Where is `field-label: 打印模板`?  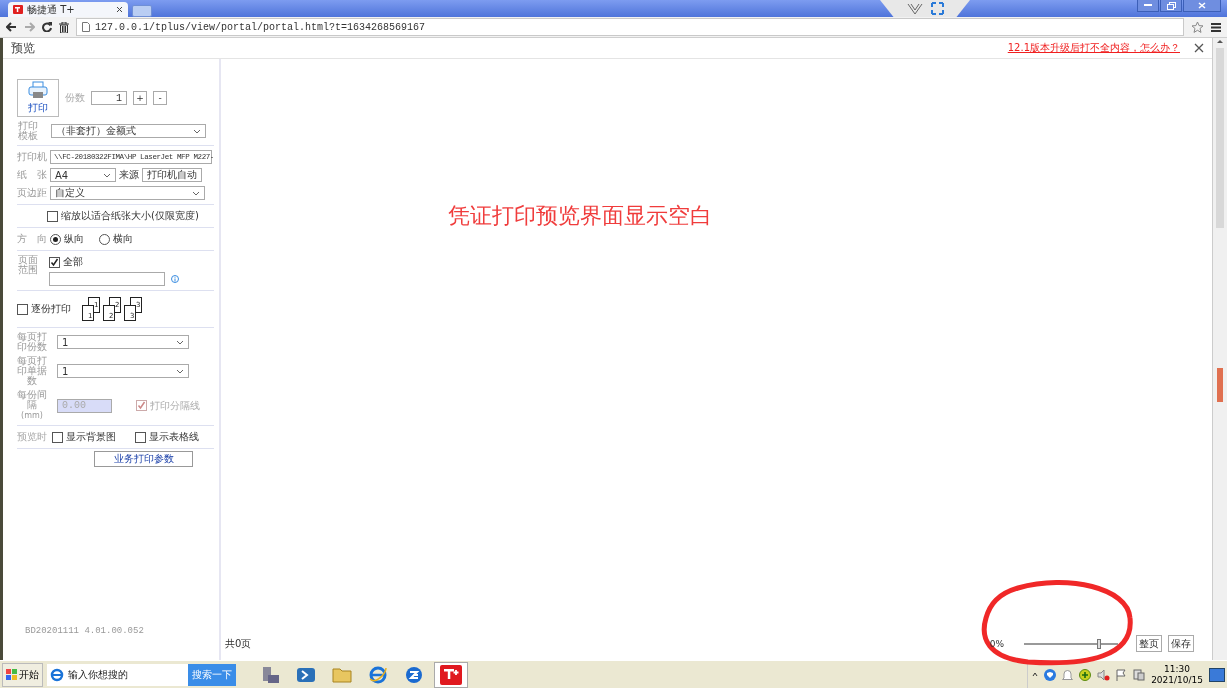
field-label: 打印模板 is located at coordinates (28, 131).